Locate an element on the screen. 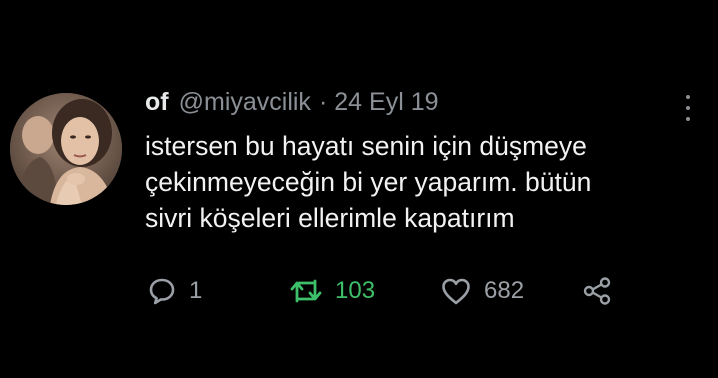  display-name: of is located at coordinates (157, 102).